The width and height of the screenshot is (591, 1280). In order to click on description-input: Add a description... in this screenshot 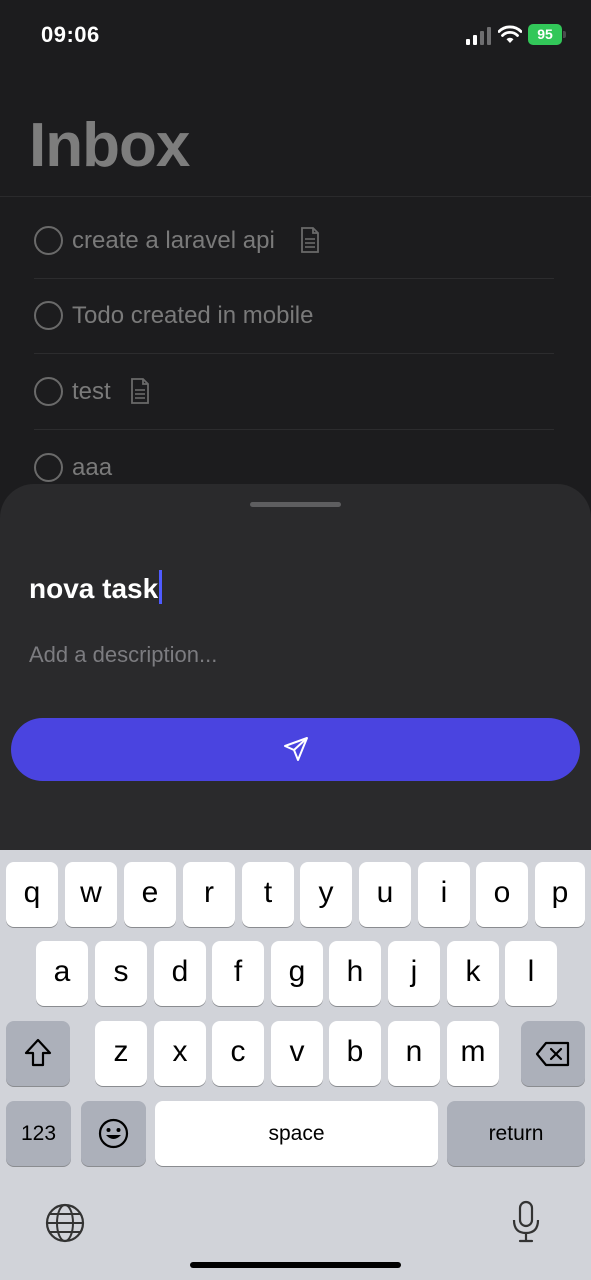, I will do `click(123, 655)`.